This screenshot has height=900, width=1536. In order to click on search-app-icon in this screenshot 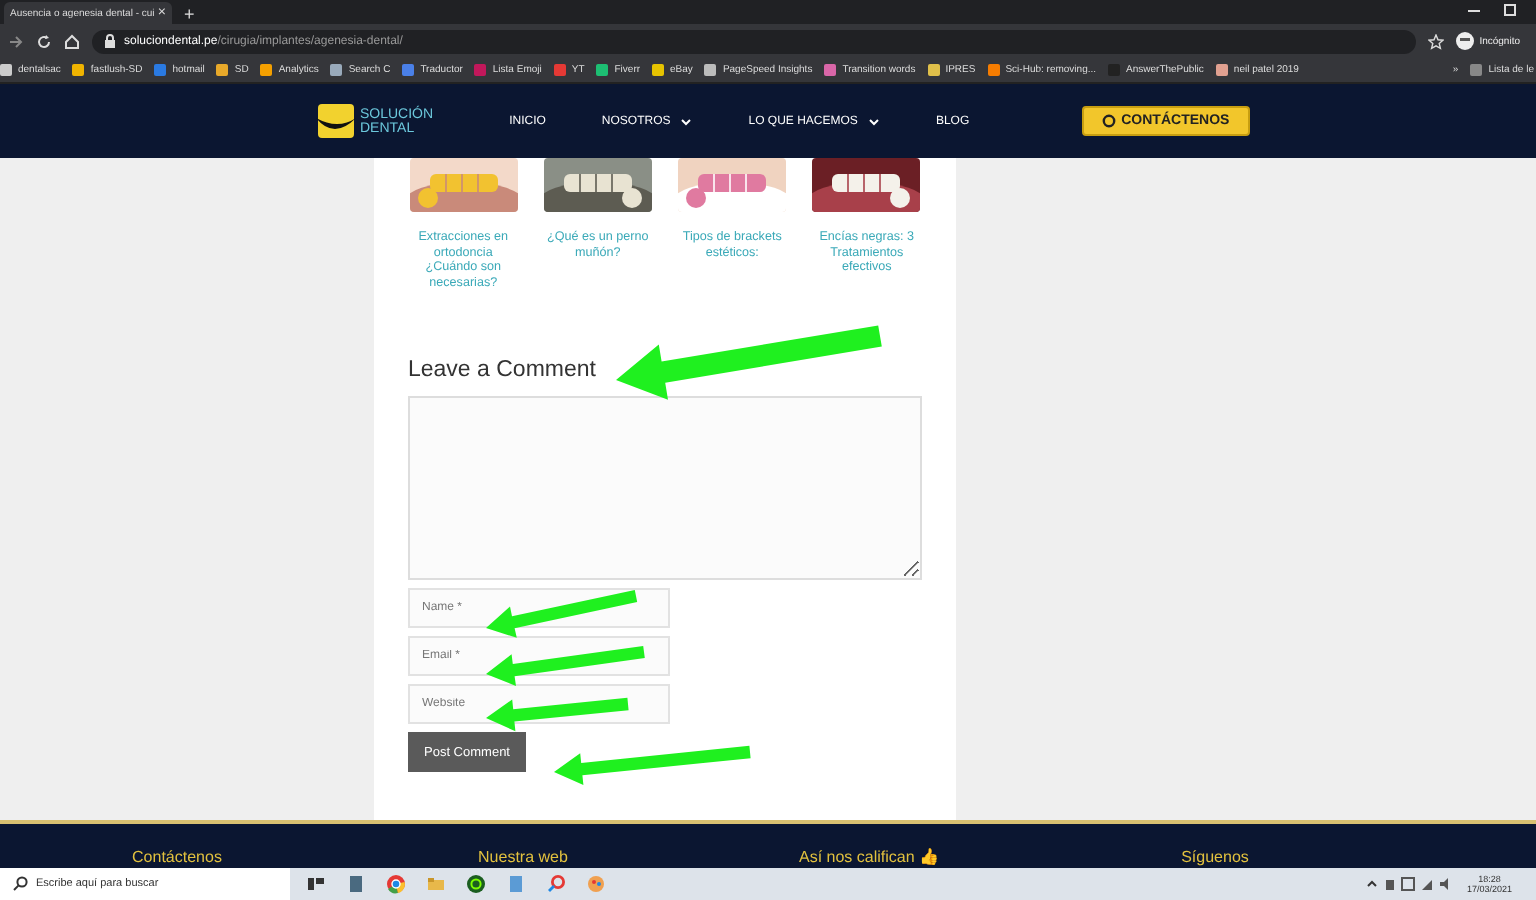, I will do `click(556, 884)`.